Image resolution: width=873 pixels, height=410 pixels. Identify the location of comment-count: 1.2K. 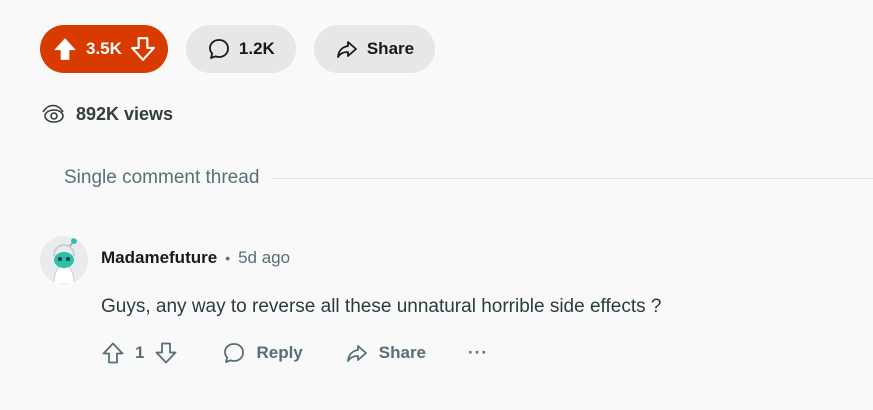
(256, 48).